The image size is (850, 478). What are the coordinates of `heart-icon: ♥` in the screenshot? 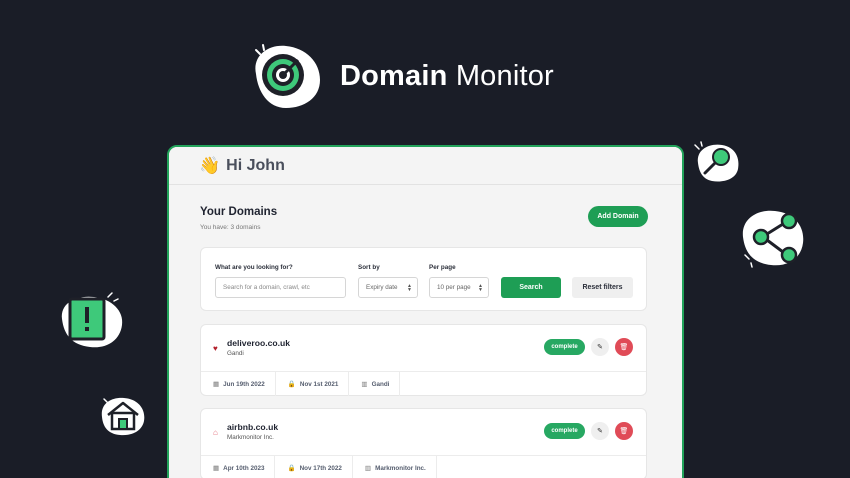 It's located at (215, 348).